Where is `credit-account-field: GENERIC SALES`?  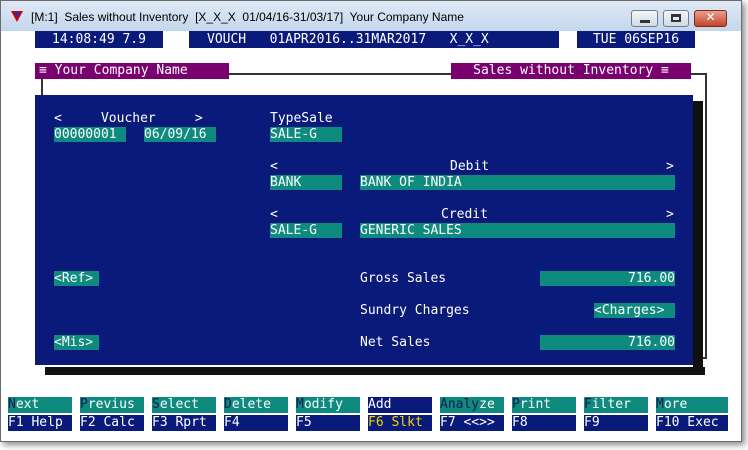
credit-account-field: GENERIC SALES is located at coordinates (517, 230).